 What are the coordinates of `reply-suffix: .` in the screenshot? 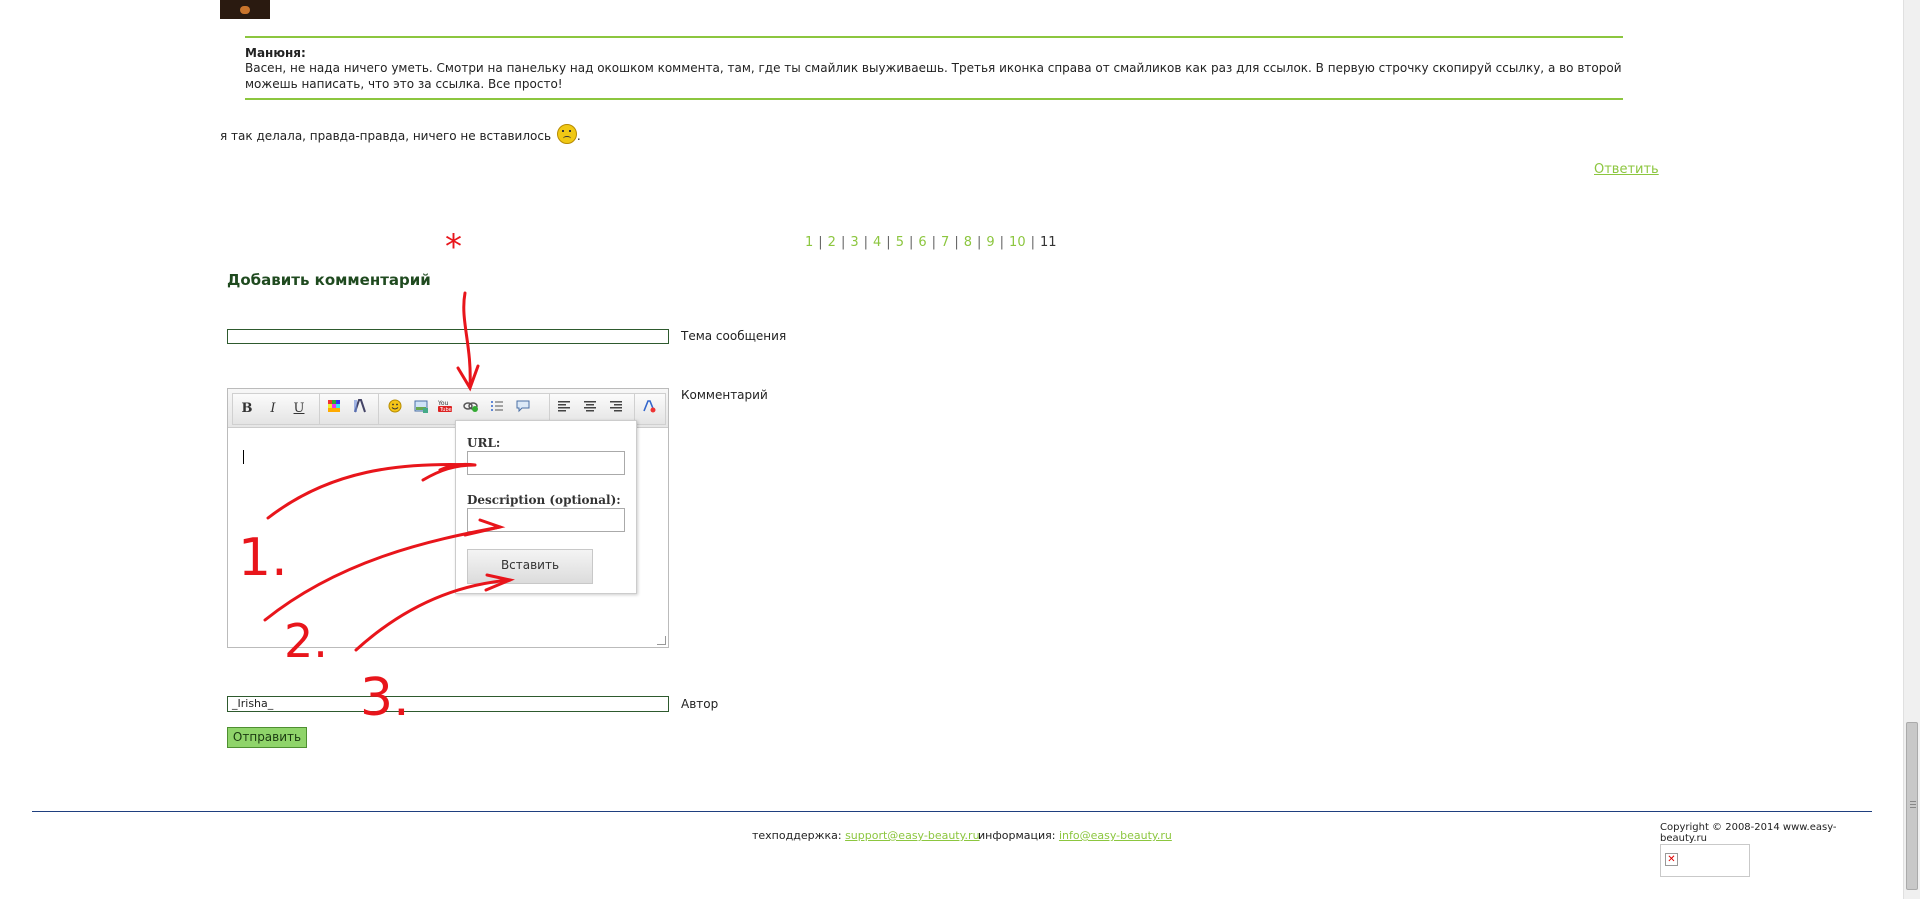 It's located at (578, 136).